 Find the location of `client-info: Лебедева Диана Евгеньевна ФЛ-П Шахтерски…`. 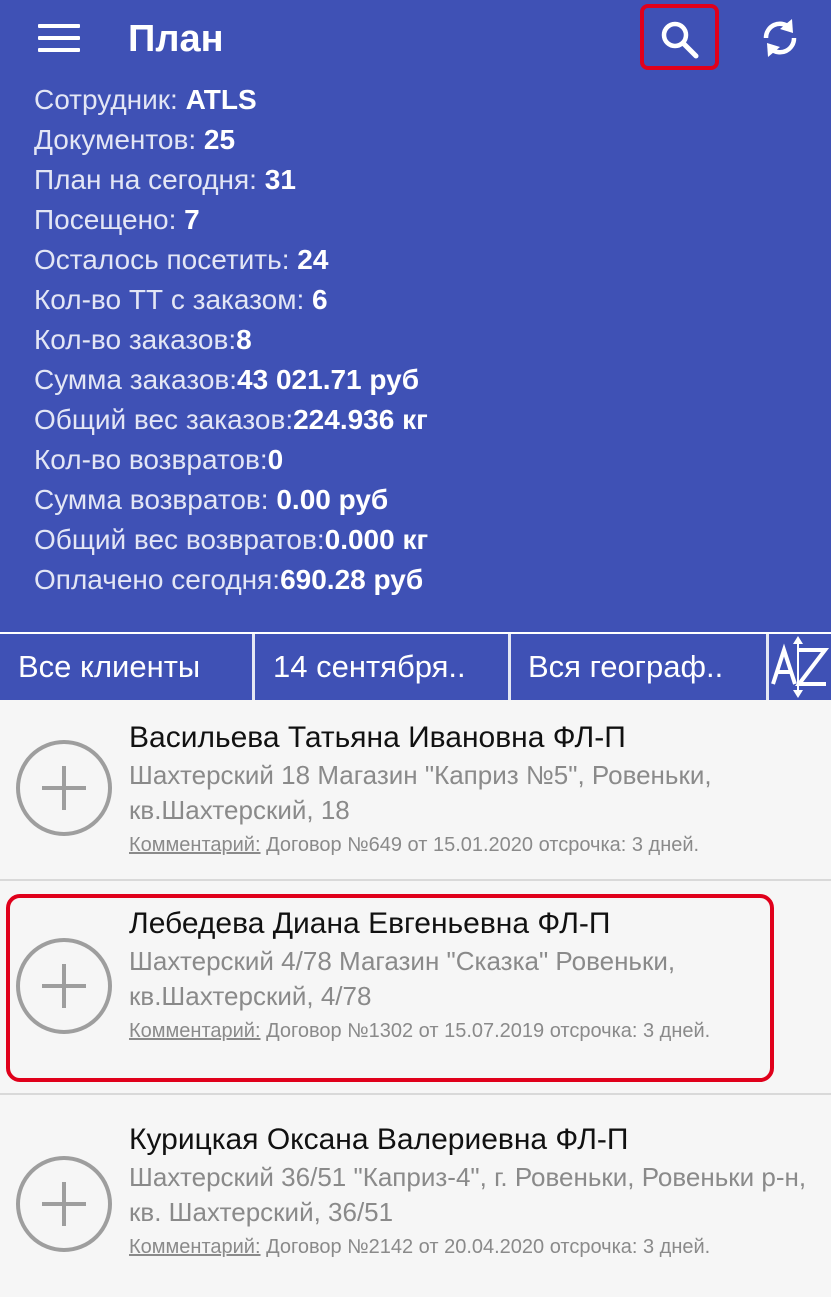

client-info: Лебедева Диана Евгеньевна ФЛ-П Шахтерски… is located at coordinates (468, 974).